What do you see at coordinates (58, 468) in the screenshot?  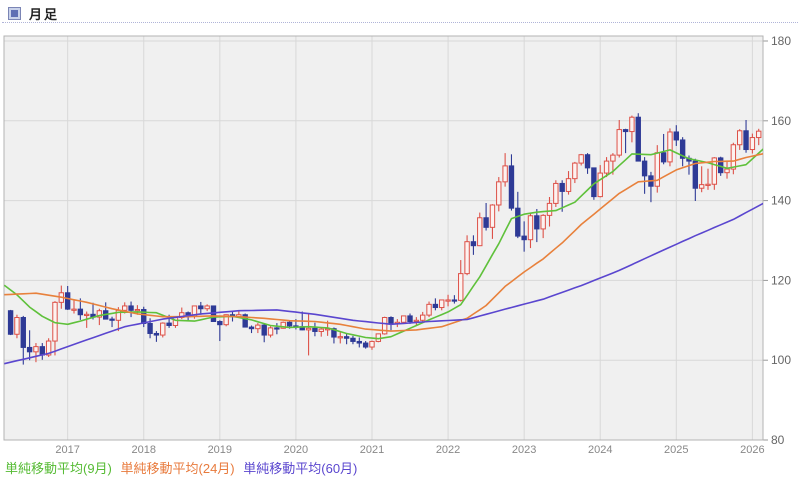 I see `legend-item-sma9: 単純移動平均(9月)` at bounding box center [58, 468].